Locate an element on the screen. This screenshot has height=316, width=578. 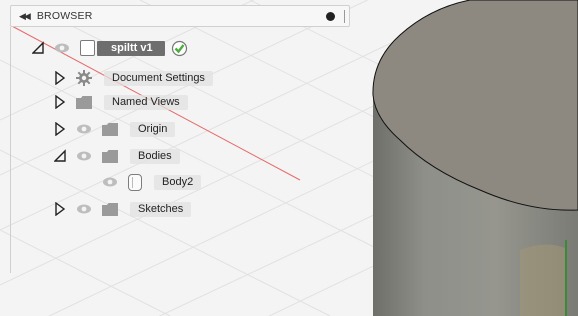
document-icon is located at coordinates (87, 48).